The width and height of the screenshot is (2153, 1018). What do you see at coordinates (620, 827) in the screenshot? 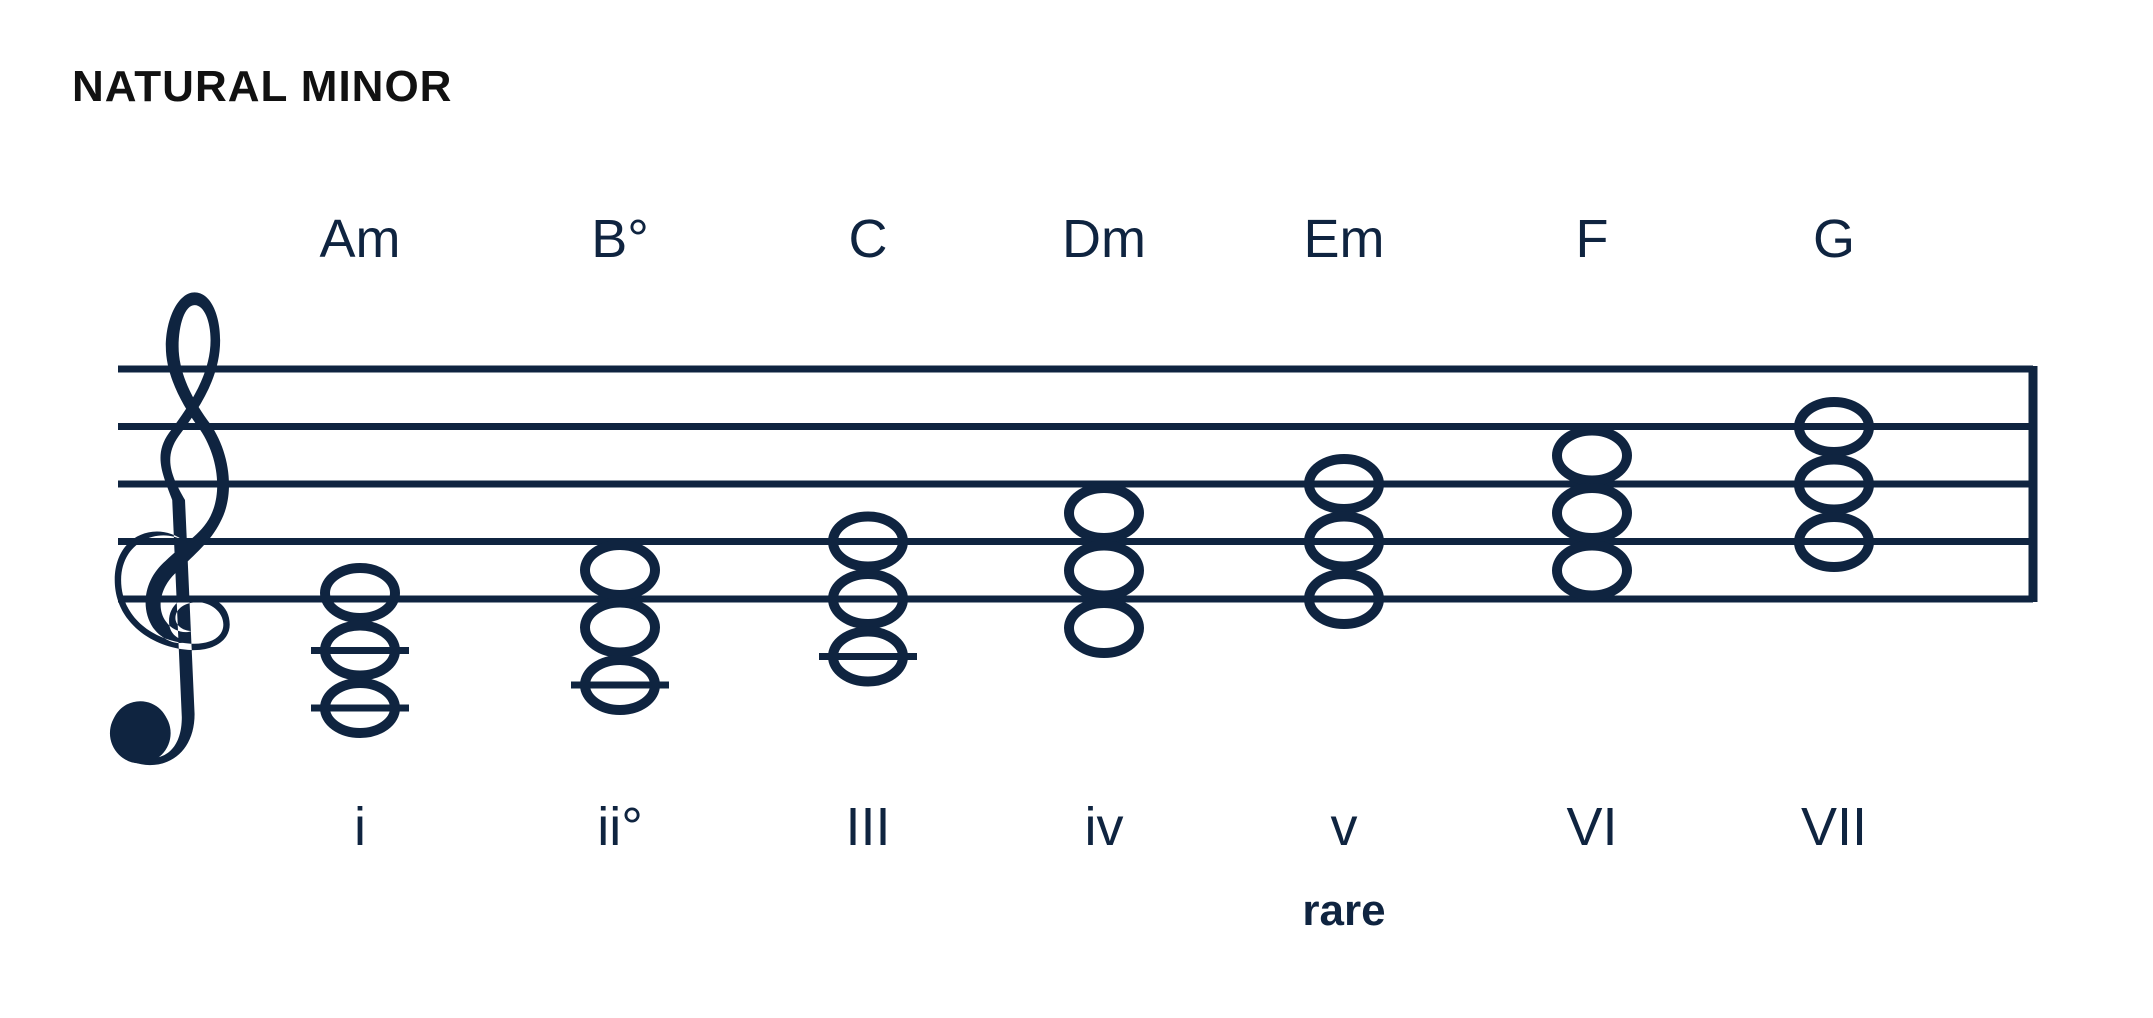
I see `roman-numeral-2: ii°` at bounding box center [620, 827].